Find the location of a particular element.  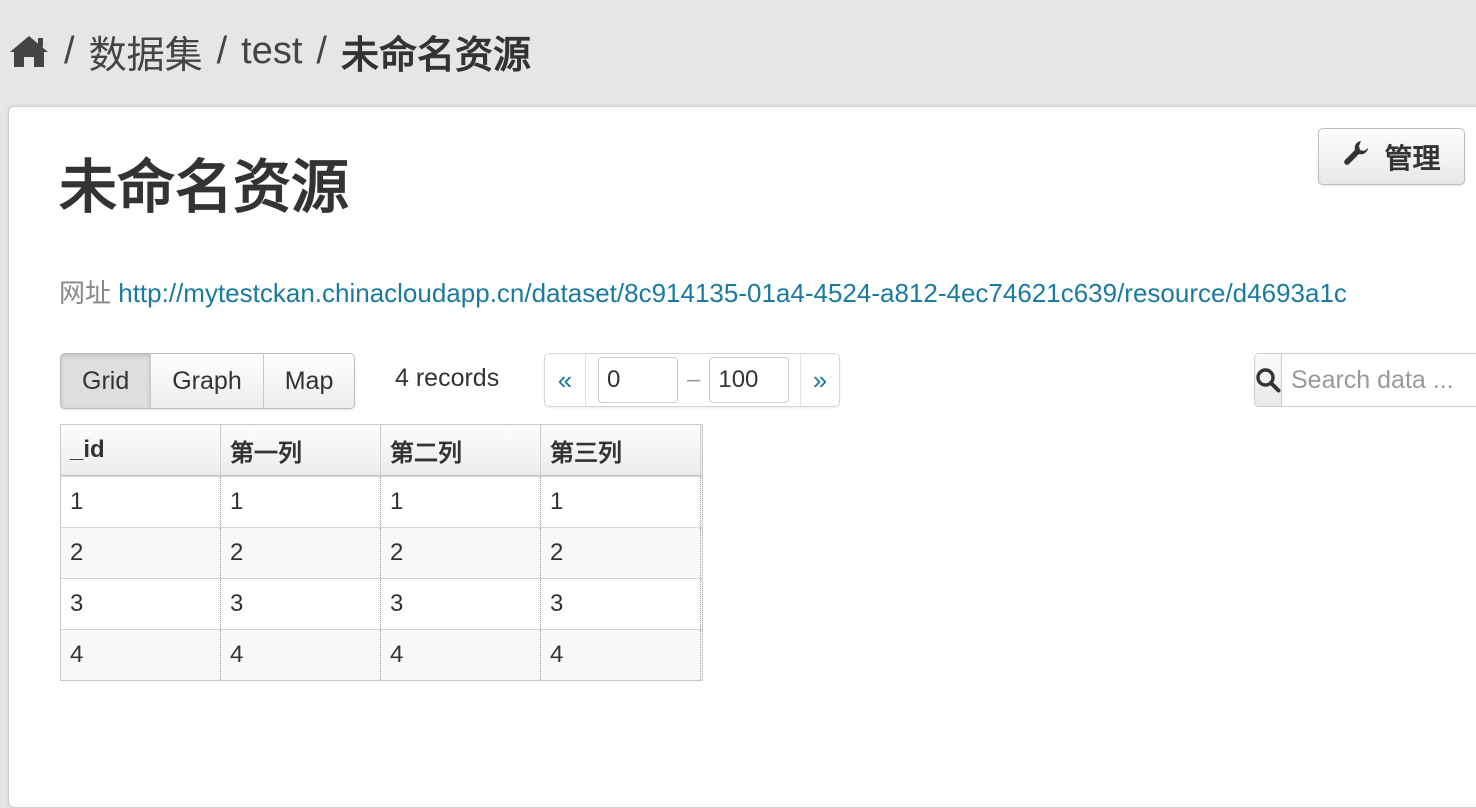

search-icon is located at coordinates (1268, 380).